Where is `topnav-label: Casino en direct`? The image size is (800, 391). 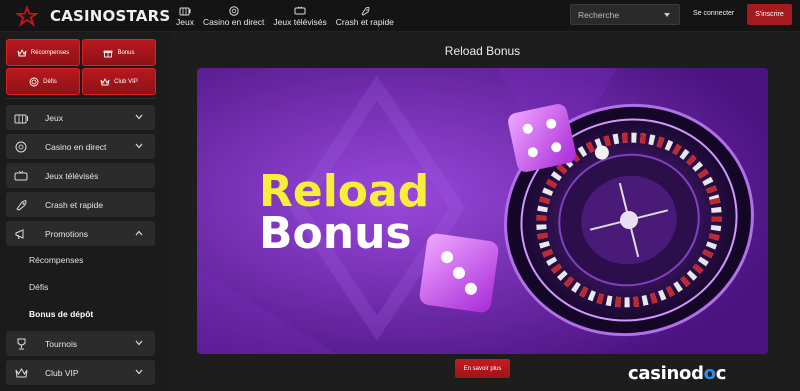 topnav-label: Casino en direct is located at coordinates (233, 21).